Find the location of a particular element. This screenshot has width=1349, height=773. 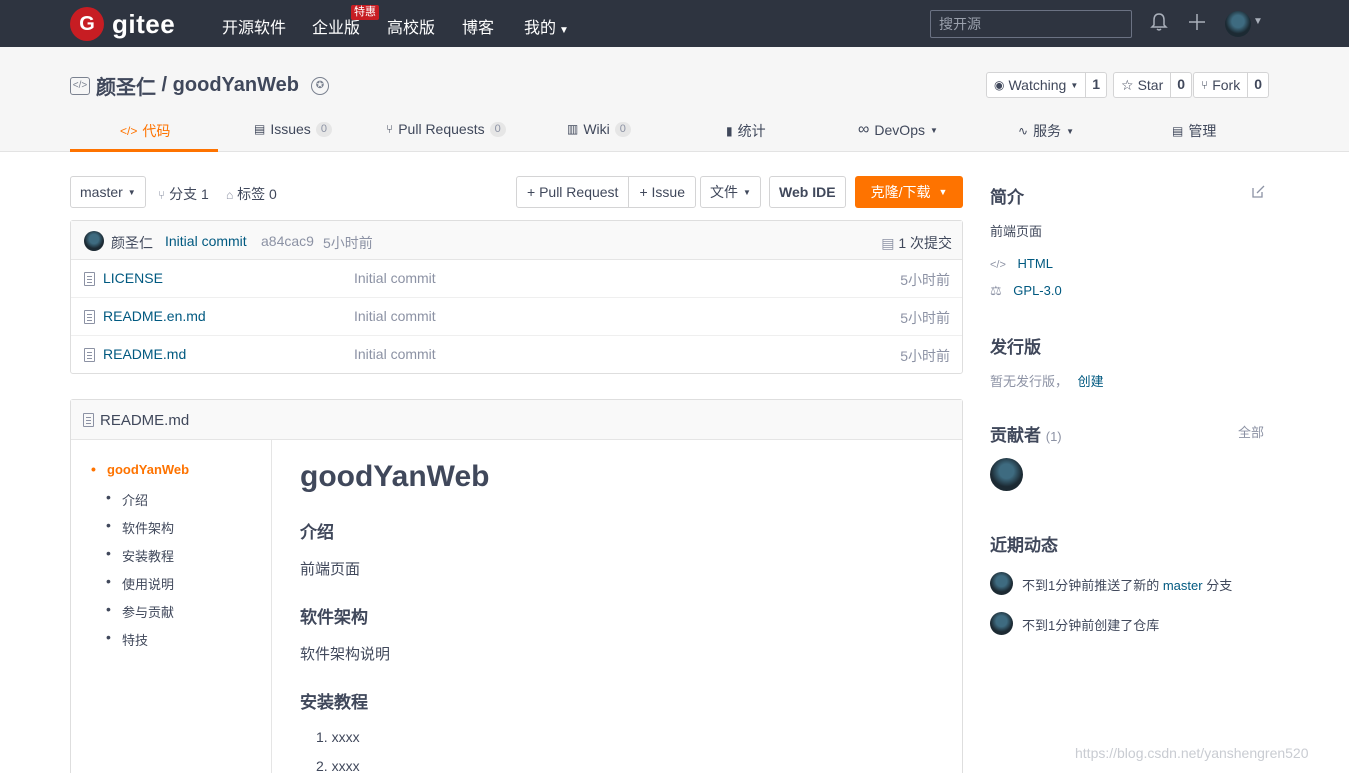

toc-item: 安装教程 is located at coordinates (140, 555).